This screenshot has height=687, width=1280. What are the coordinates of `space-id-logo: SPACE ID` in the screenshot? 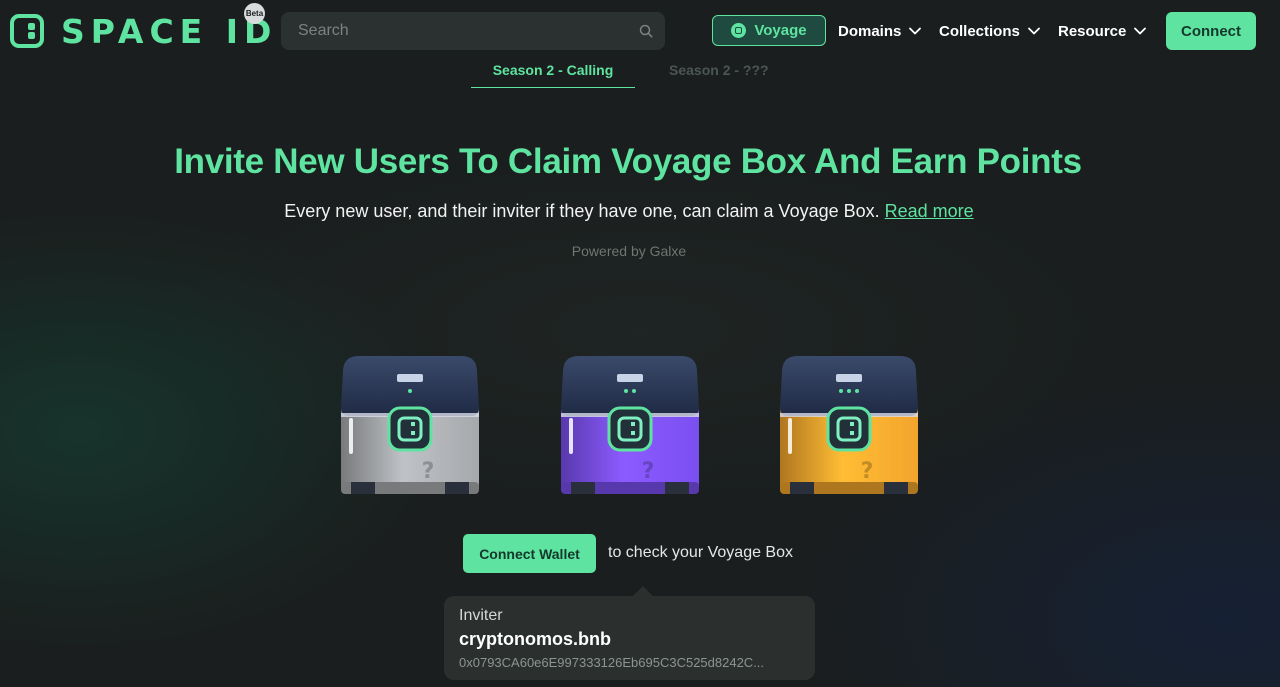 It's located at (143, 31).